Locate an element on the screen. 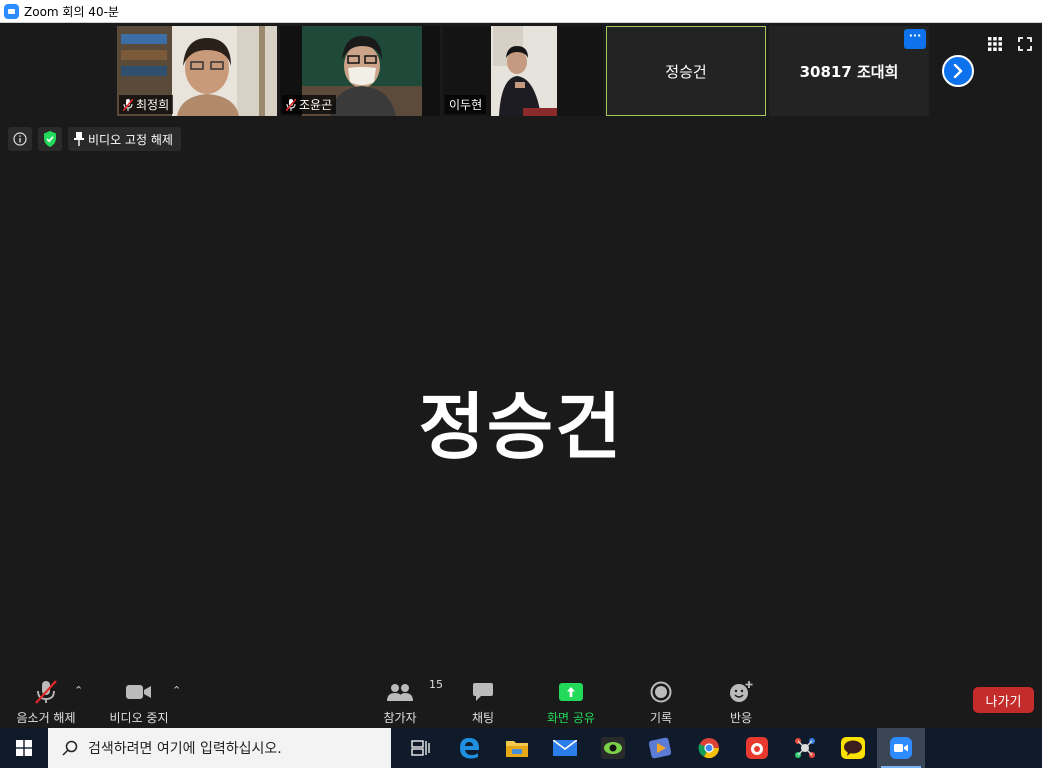 The height and width of the screenshot is (768, 1042). next-page-button is located at coordinates (958, 71).